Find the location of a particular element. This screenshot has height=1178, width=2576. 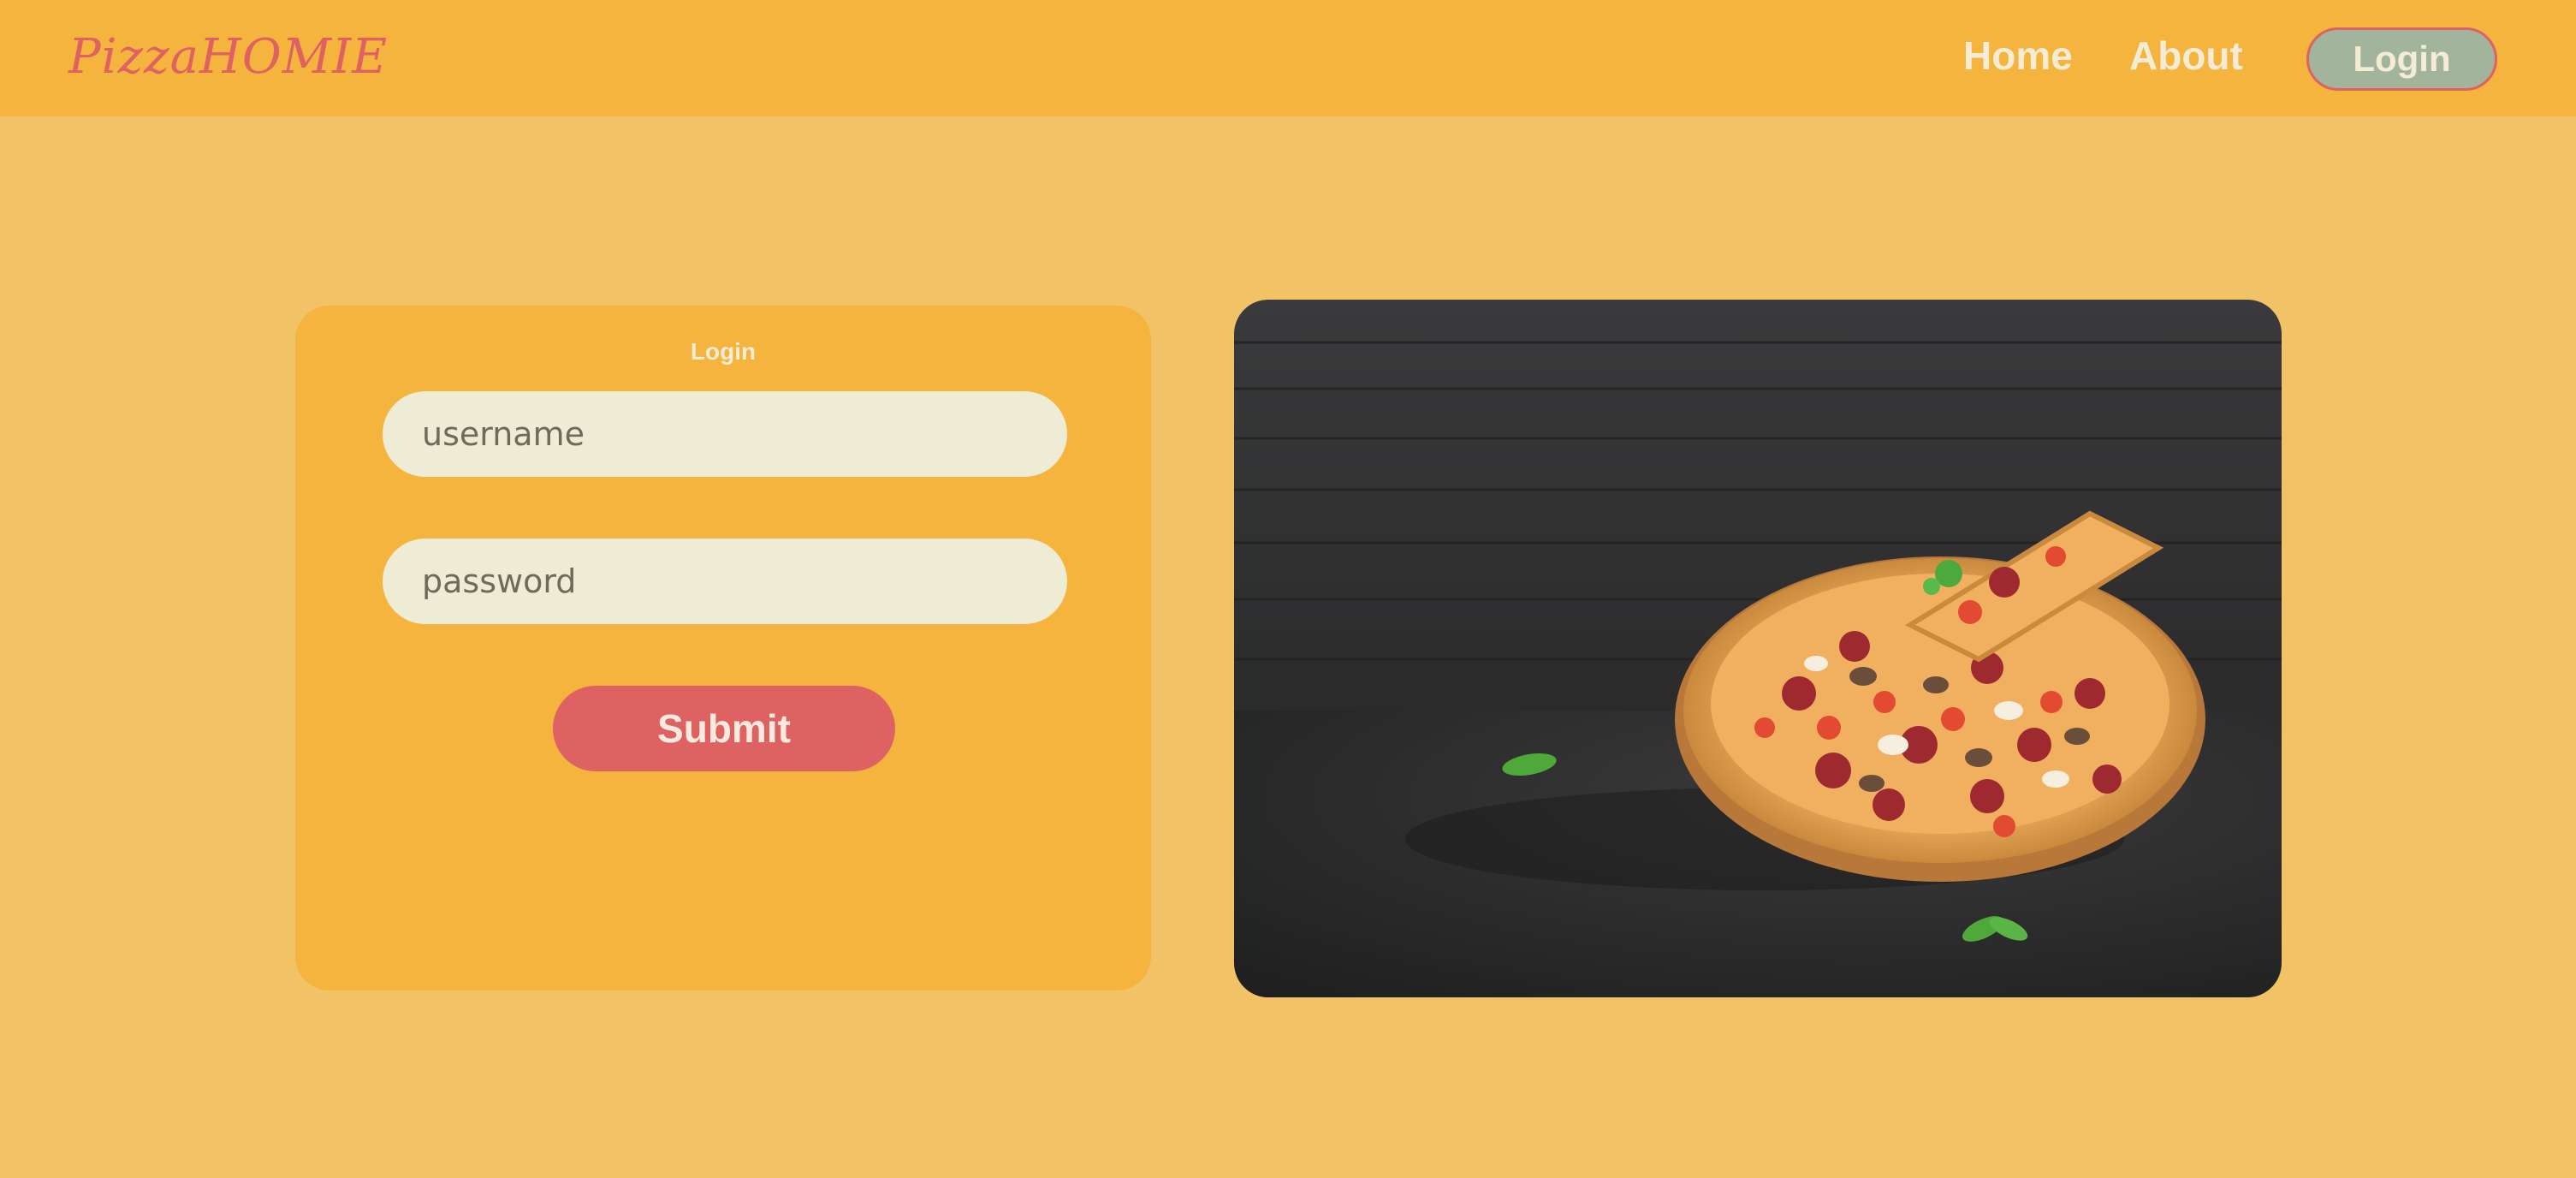

password-input is located at coordinates (725, 581).